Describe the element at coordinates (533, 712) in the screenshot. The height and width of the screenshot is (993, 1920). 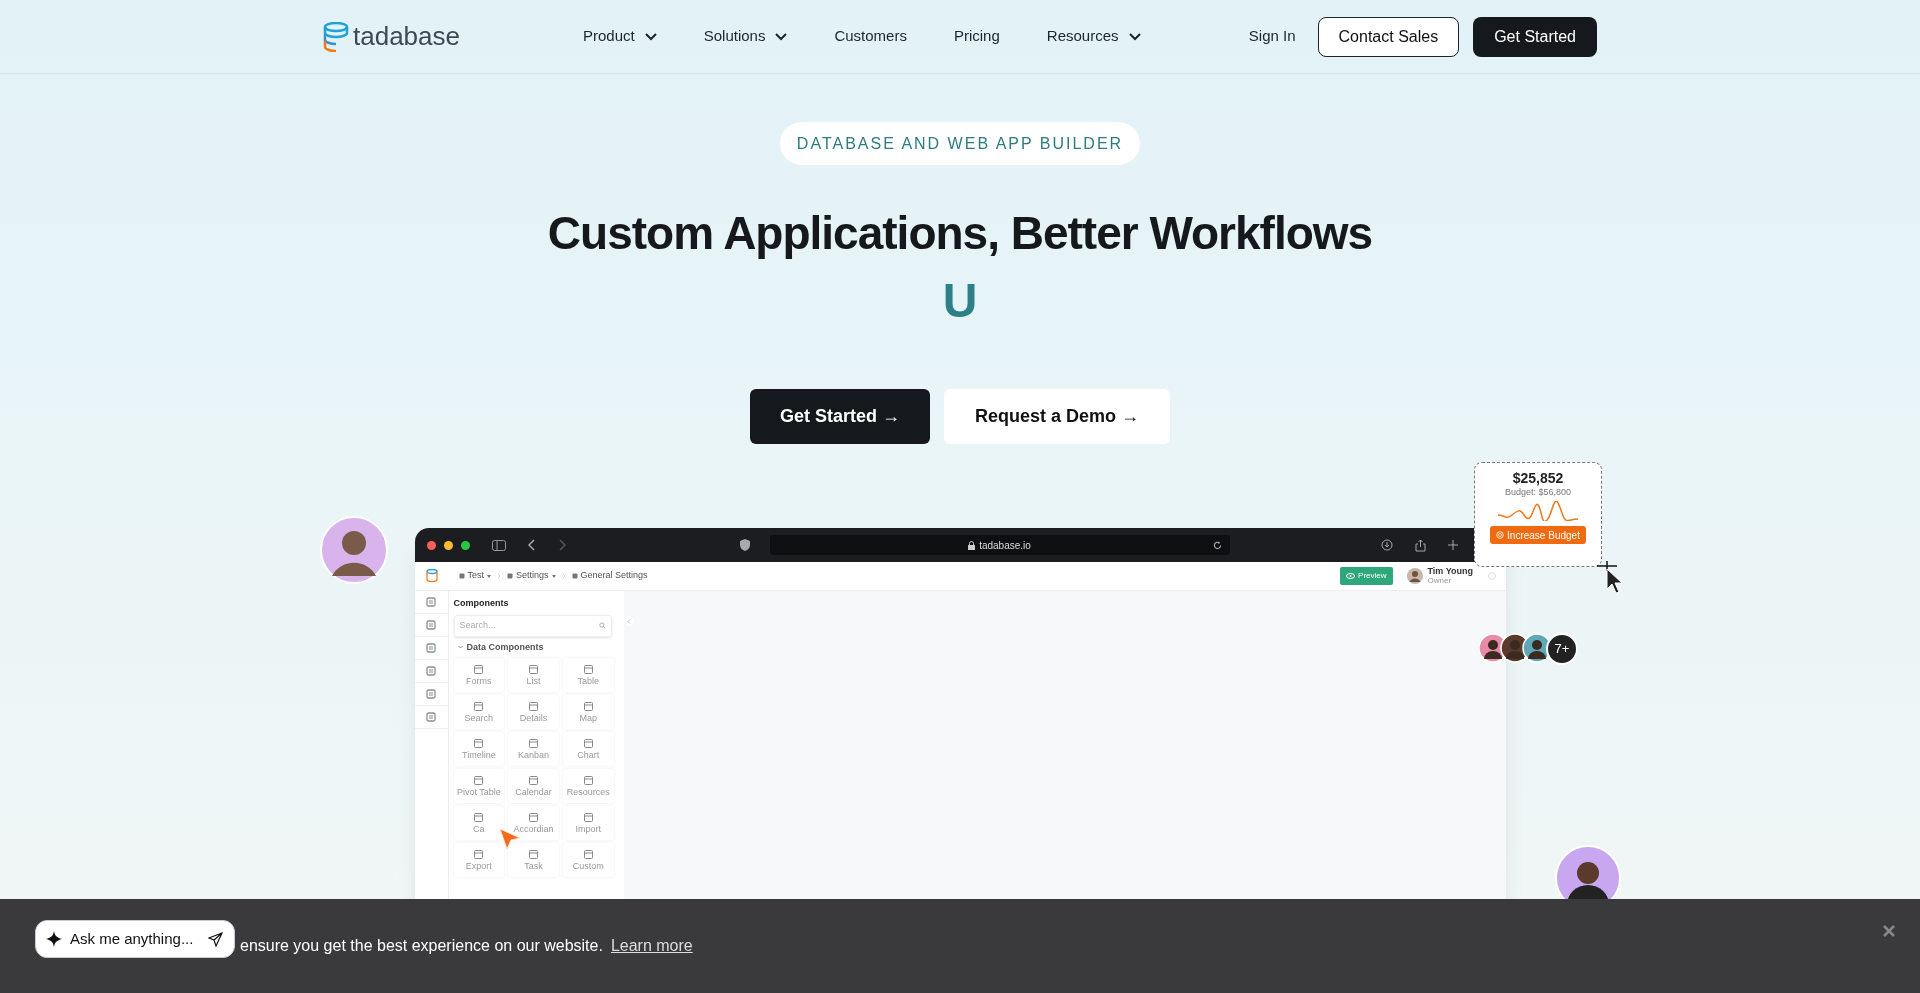
I see `component-tile: Details` at that location.